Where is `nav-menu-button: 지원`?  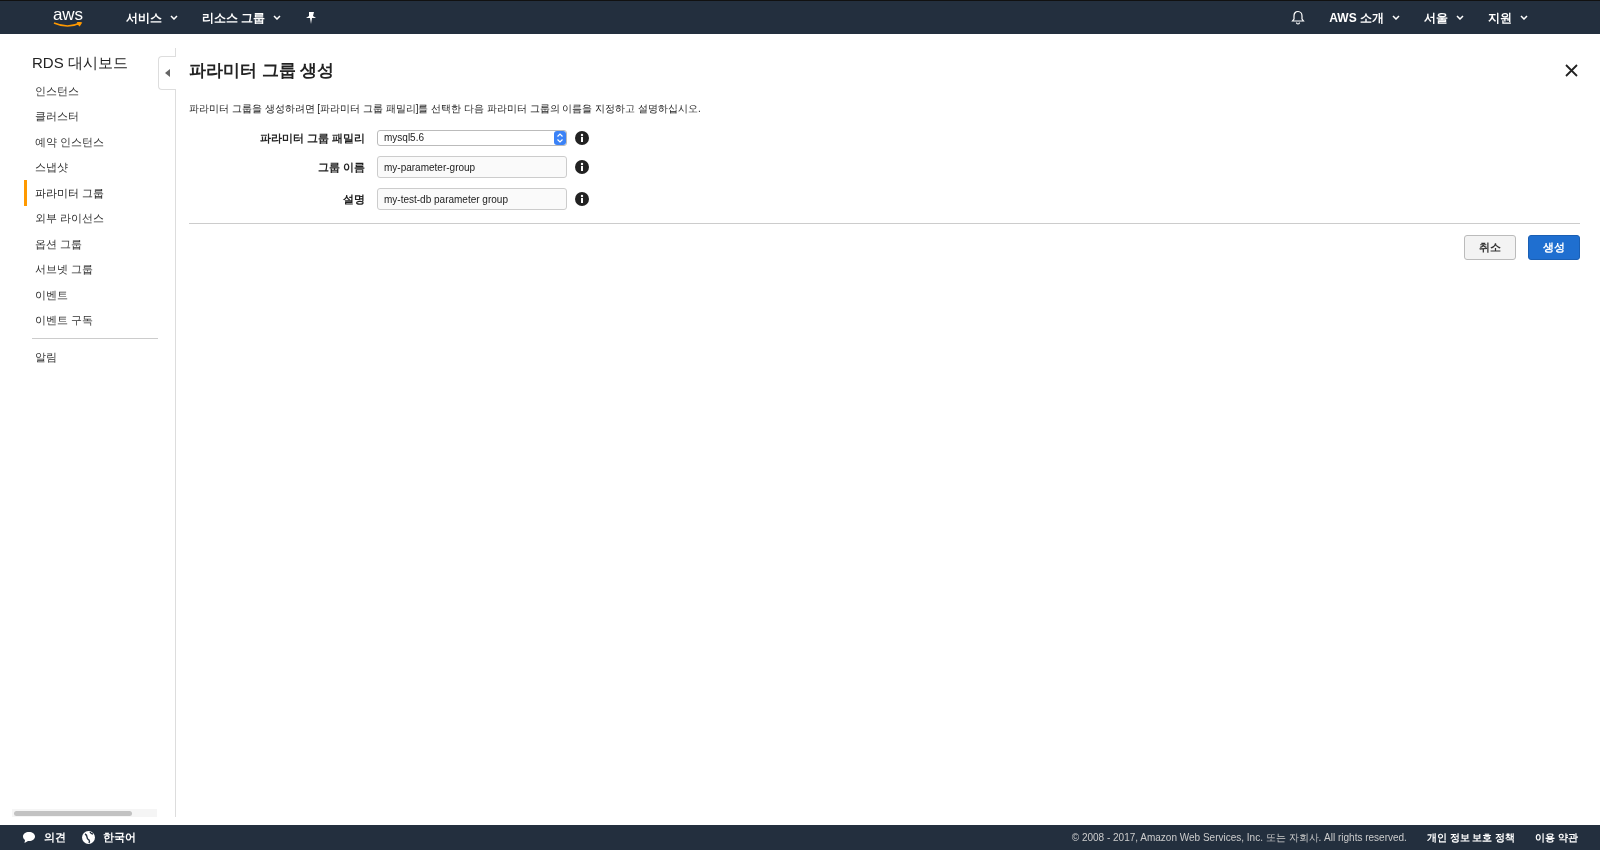 nav-menu-button: 지원 is located at coordinates (1508, 17).